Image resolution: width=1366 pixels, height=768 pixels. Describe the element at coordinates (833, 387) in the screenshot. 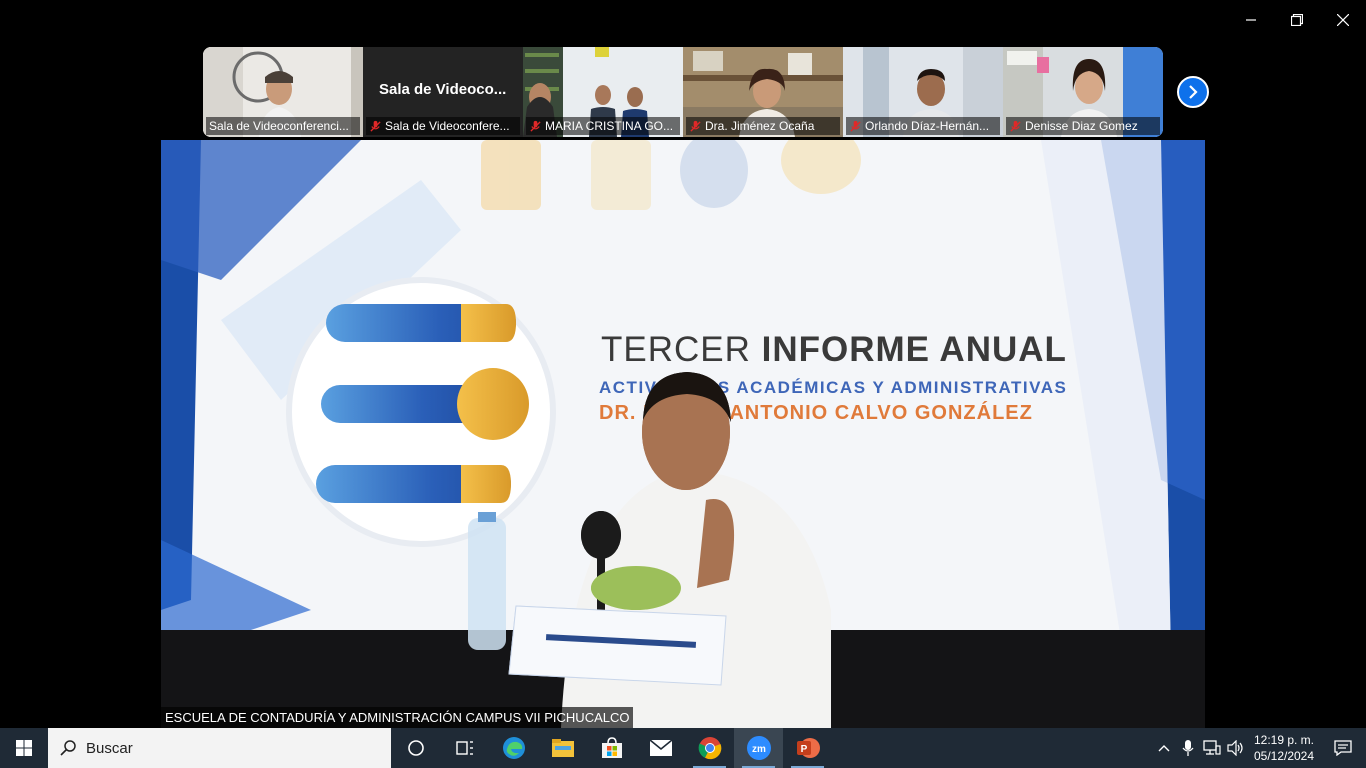

I see `banner-subtitle: ACTIVIDADES ACADÉMICAS Y ADMINISTRATIVAS` at that location.